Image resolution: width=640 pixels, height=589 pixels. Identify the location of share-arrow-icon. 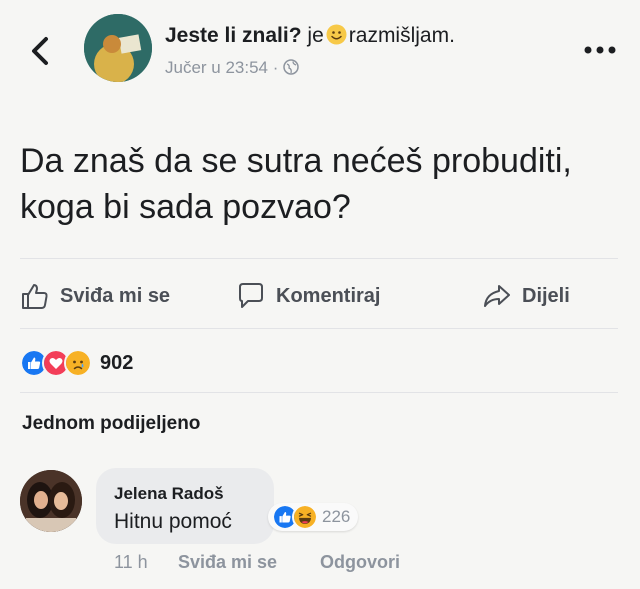
(497, 296).